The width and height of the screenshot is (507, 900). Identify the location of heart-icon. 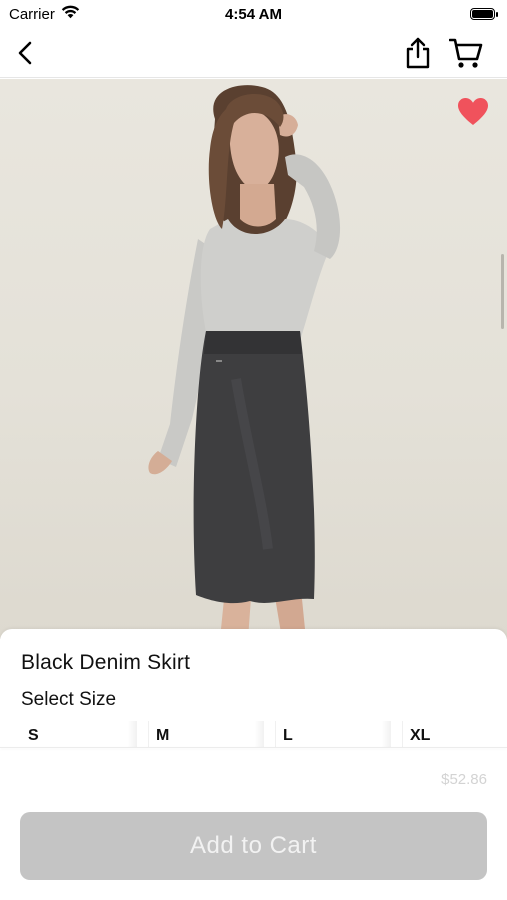
(473, 111).